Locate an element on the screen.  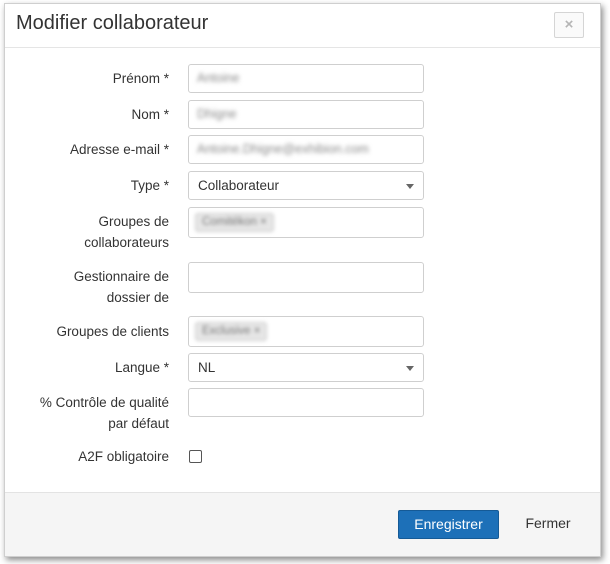
quality-control-label-line1: % Contrôle de qualité is located at coordinates (104, 402).